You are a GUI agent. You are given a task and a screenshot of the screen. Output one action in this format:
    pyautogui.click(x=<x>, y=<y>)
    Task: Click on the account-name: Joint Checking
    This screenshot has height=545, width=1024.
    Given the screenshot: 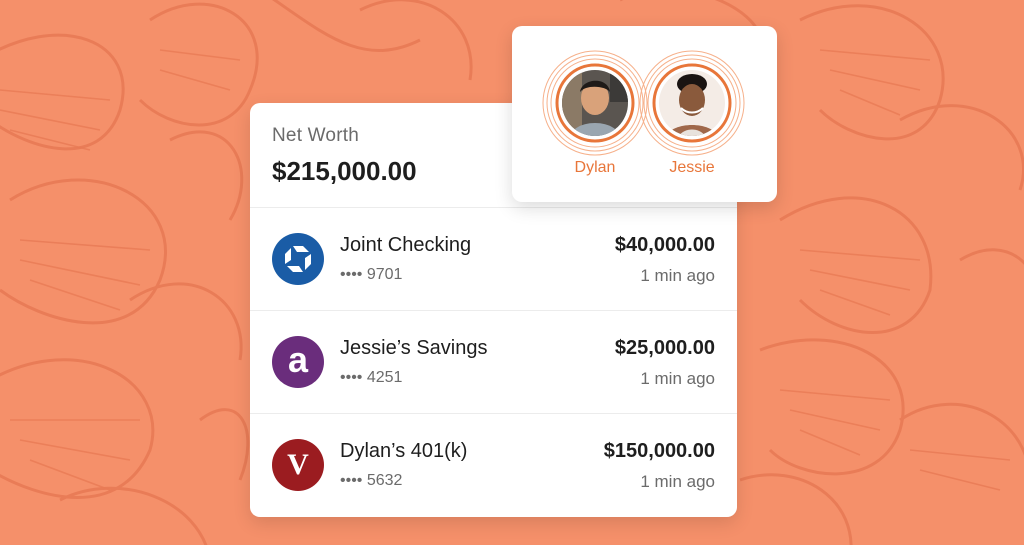 What is the action you would take?
    pyautogui.click(x=406, y=245)
    